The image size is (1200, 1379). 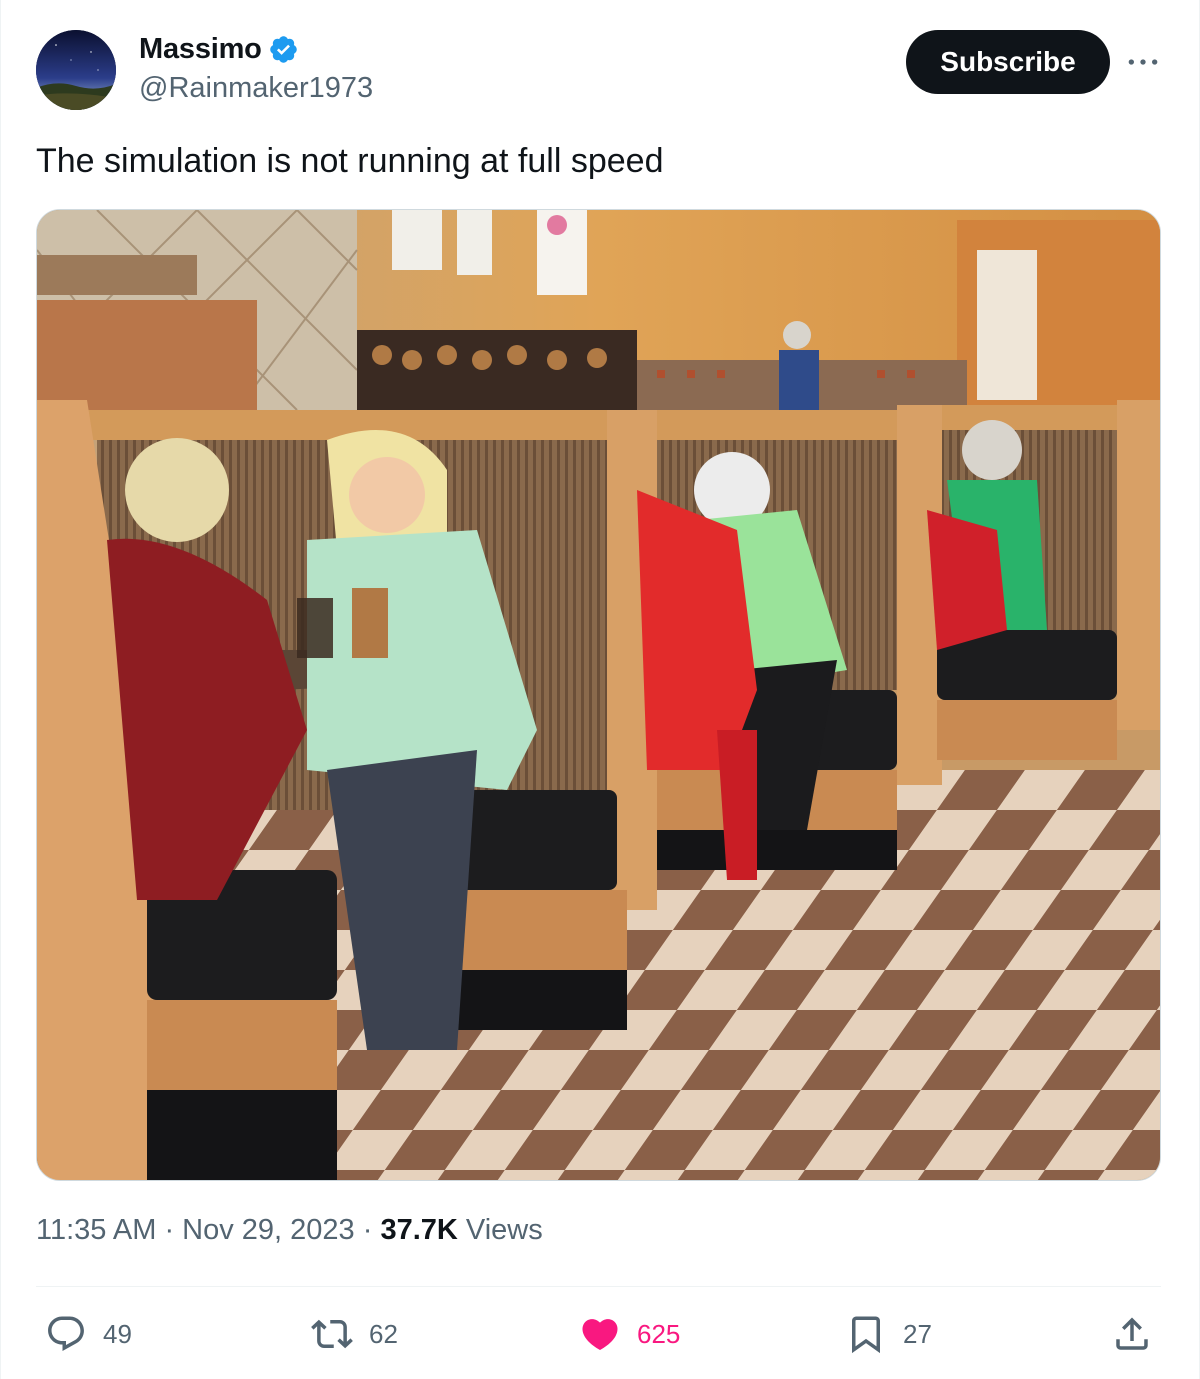 I want to click on repost-arrows-icon, so click(x=332, y=1334).